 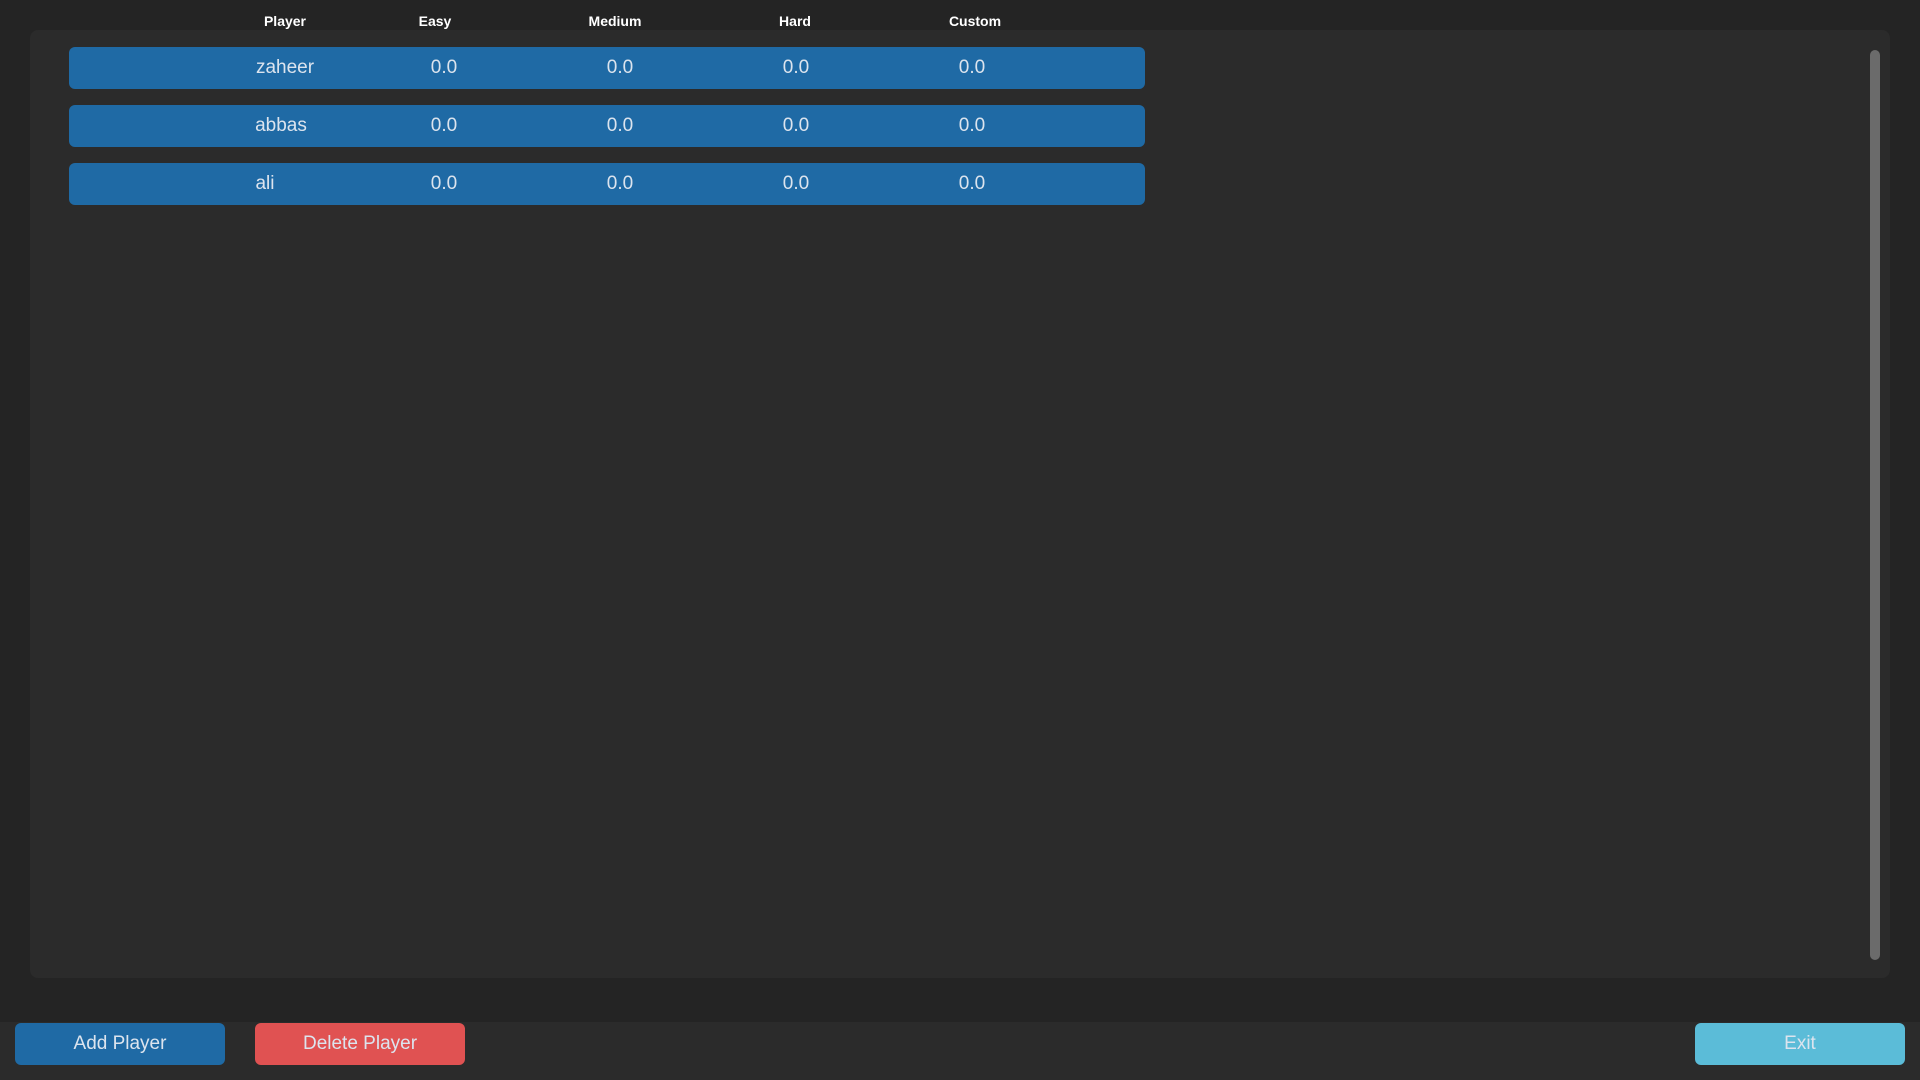 What do you see at coordinates (285, 67) in the screenshot?
I see `player-name: zaheer` at bounding box center [285, 67].